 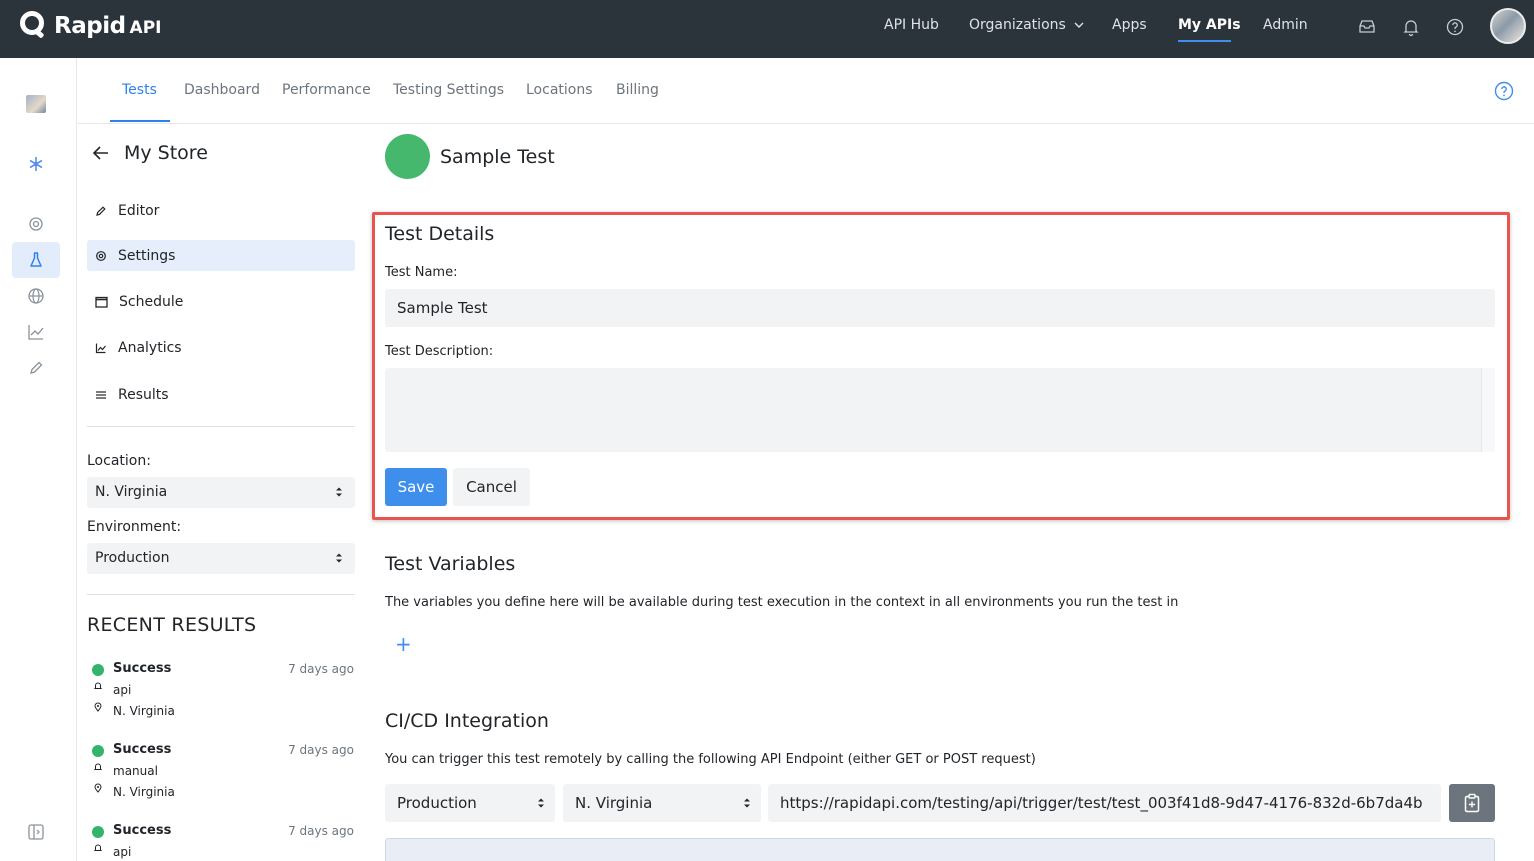 I want to click on menu-editor: Editor, so click(x=221, y=210).